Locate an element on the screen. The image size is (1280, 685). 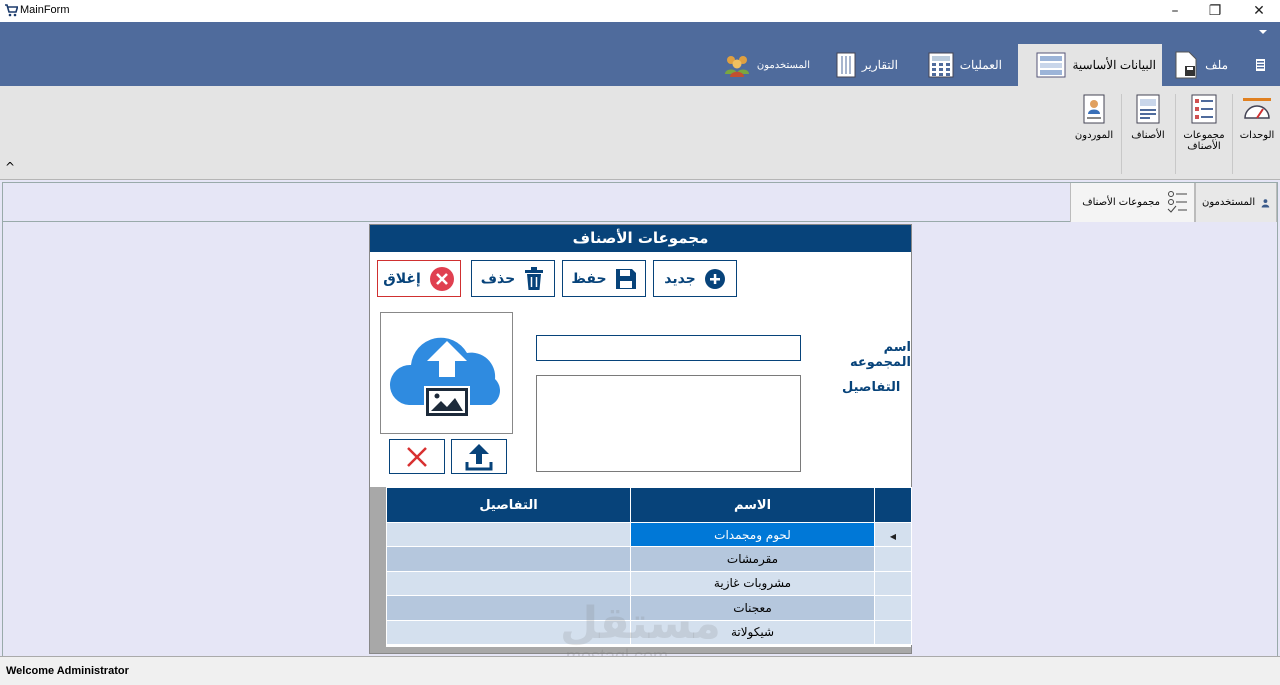
tab-operations: العمليات is located at coordinates (967, 65).